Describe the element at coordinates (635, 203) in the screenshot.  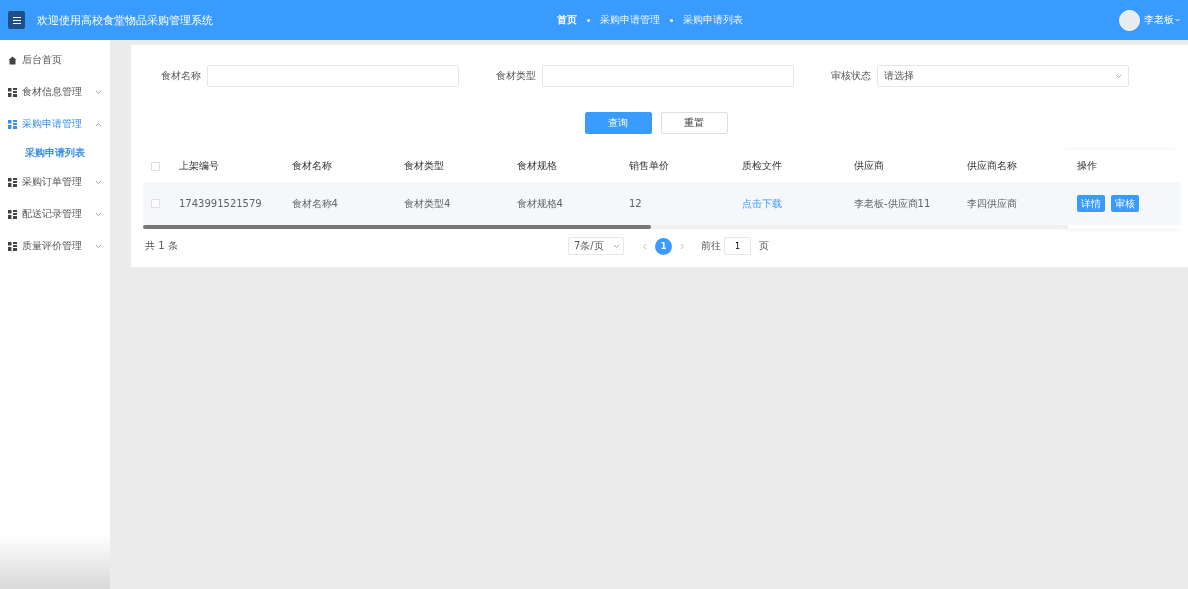
I see `table-cell-text: 12` at that location.